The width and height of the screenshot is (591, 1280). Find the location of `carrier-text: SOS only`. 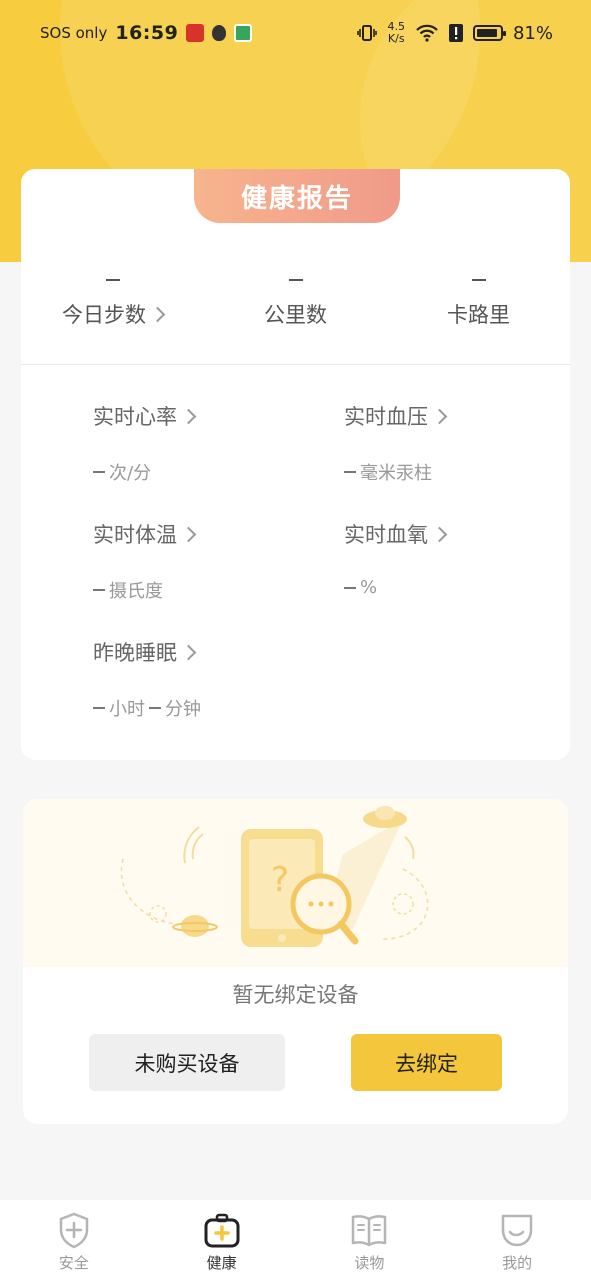

carrier-text: SOS only is located at coordinates (74, 33).